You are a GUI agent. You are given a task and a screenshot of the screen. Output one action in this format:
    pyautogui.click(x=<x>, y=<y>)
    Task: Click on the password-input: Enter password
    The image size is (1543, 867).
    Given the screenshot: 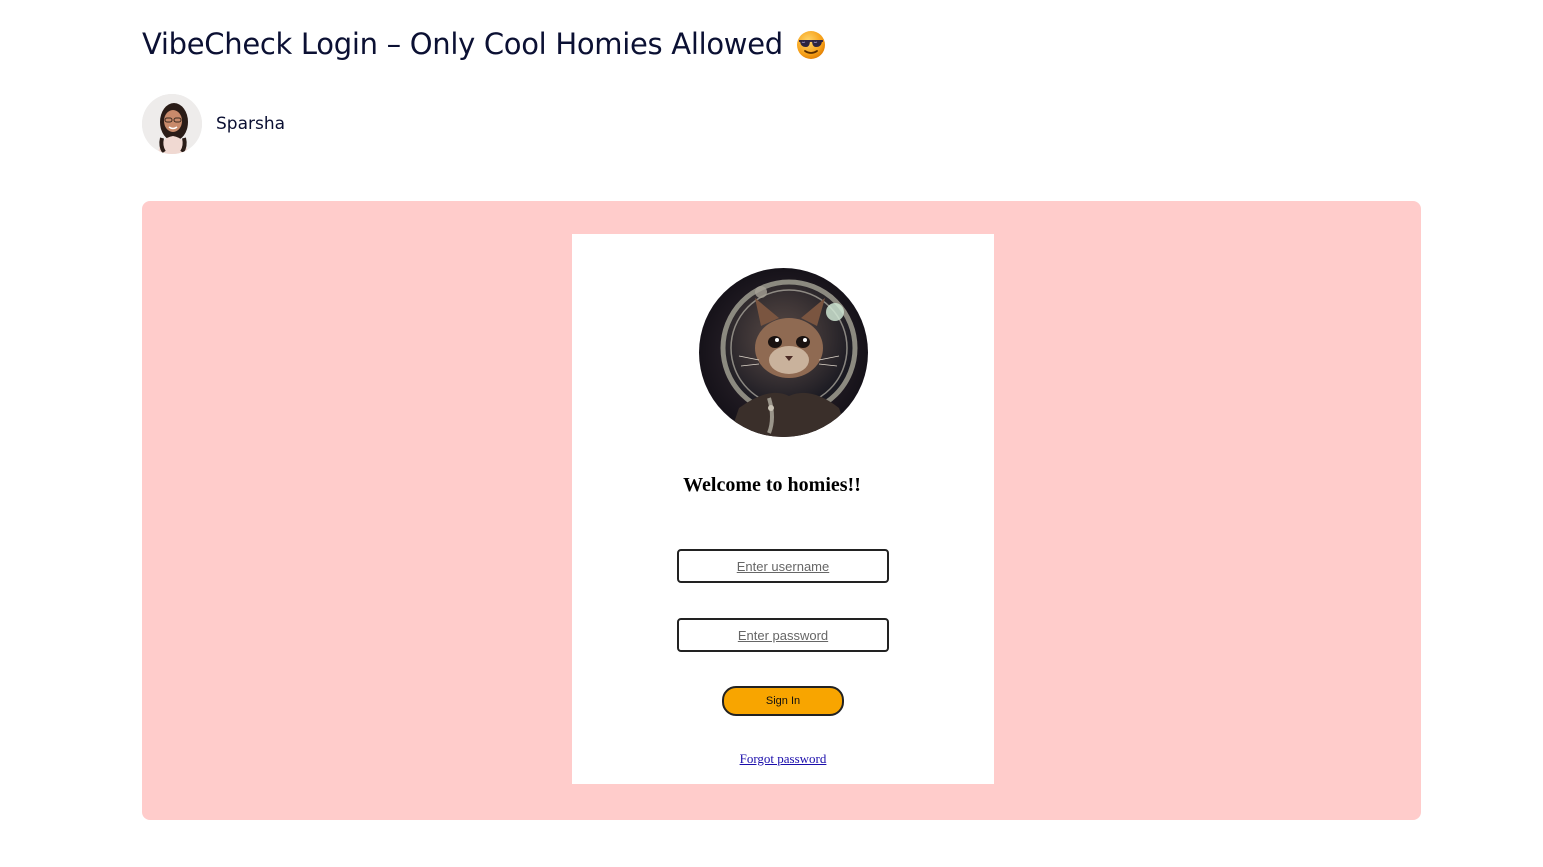 What is the action you would take?
    pyautogui.click(x=783, y=635)
    